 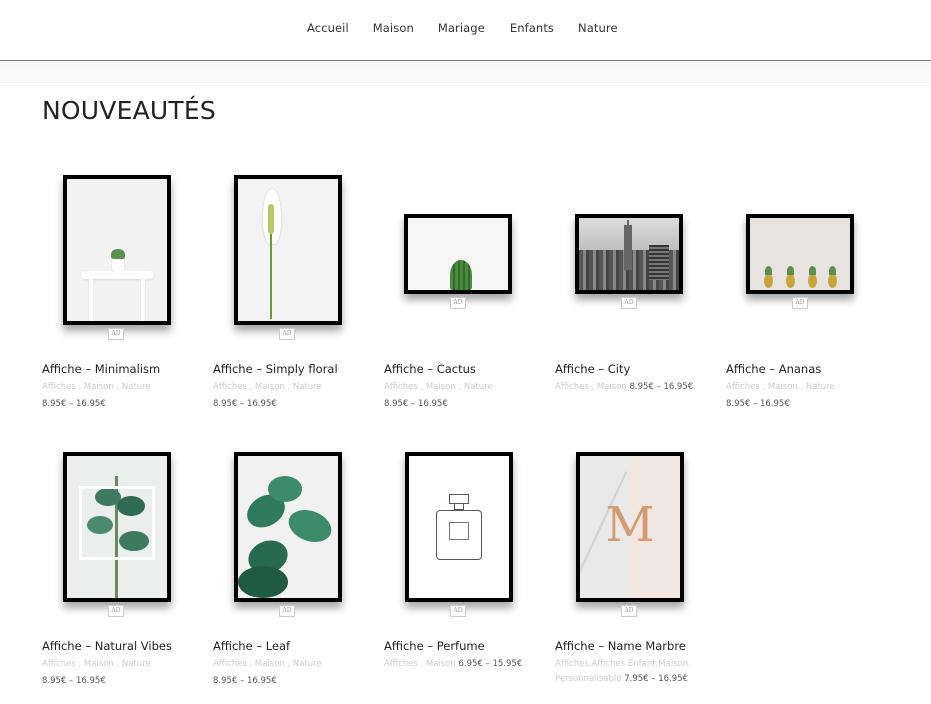 I want to click on product-title: Affiche – Ananas, so click(x=806, y=369).